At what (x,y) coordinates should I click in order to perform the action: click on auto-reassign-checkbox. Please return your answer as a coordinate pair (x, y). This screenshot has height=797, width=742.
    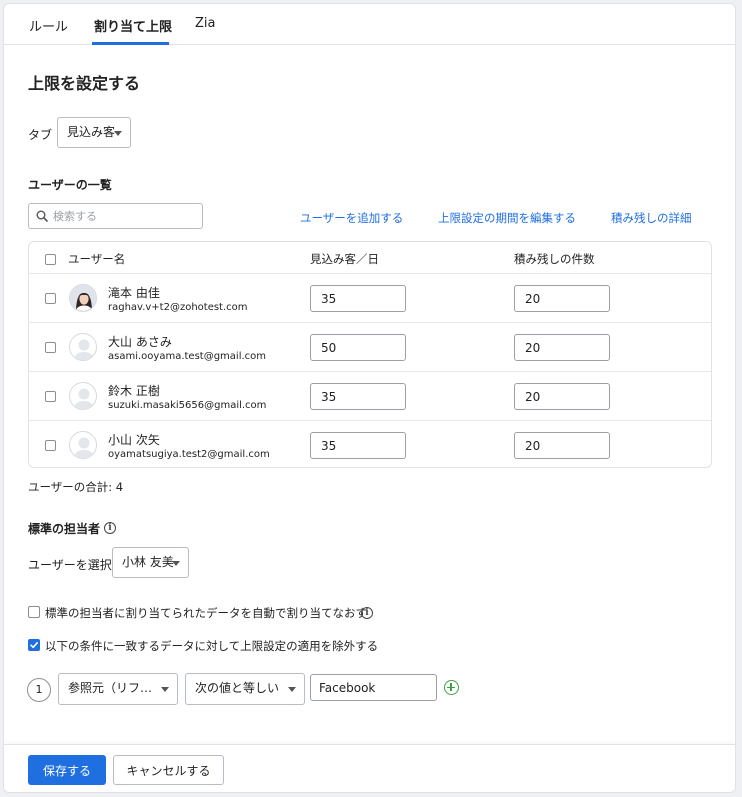
    Looking at the image, I should click on (34, 612).